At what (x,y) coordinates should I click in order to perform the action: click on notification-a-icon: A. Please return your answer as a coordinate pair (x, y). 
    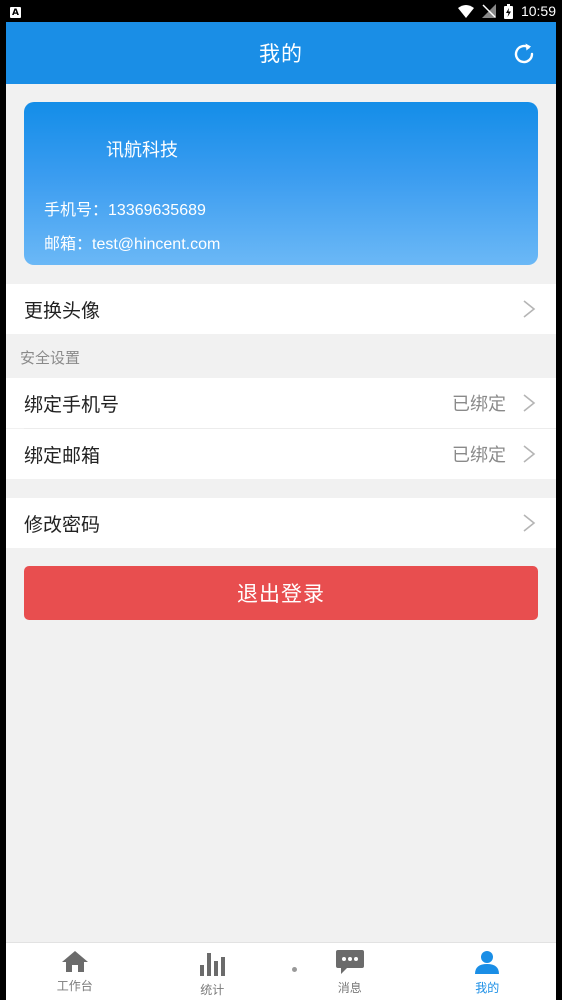
    Looking at the image, I should click on (15, 12).